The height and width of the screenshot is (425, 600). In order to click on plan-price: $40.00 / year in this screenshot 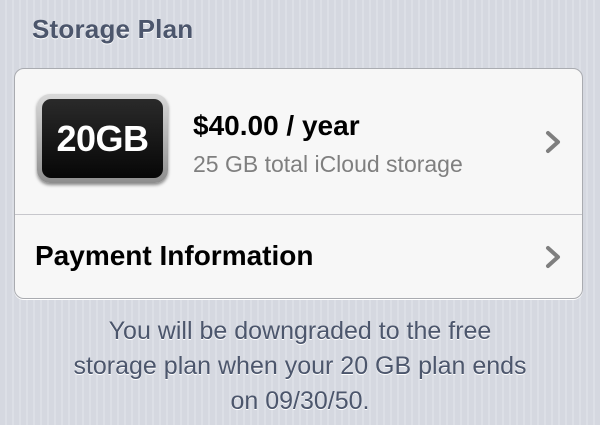, I will do `click(276, 125)`.